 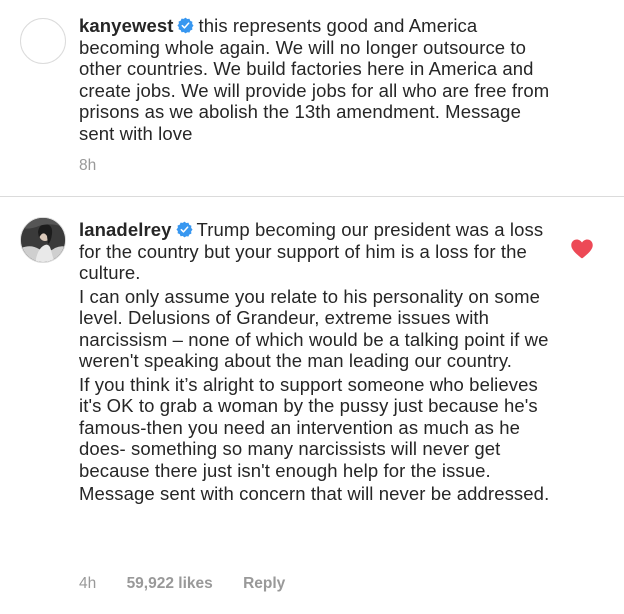 I want to click on heart-icon, so click(x=582, y=249).